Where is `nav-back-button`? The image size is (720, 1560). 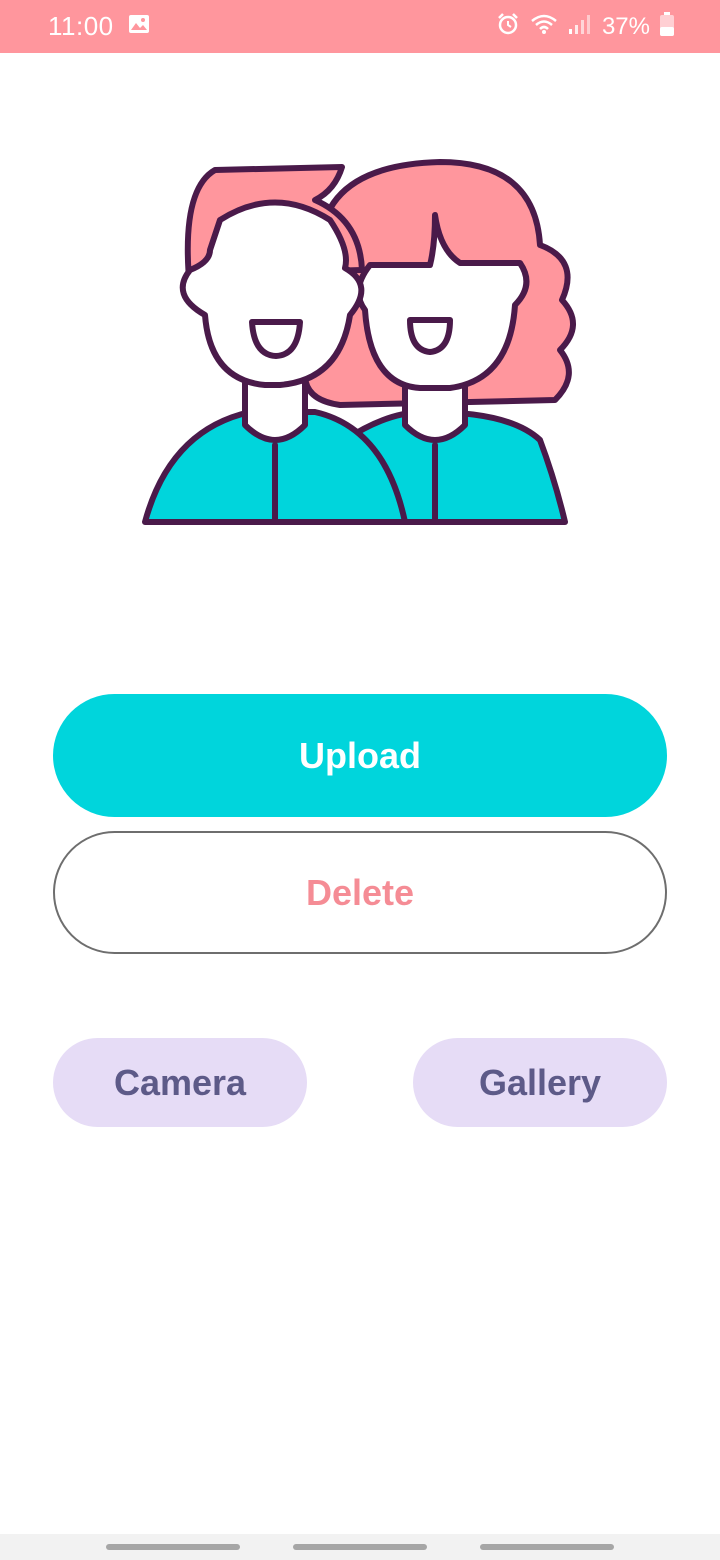 nav-back-button is located at coordinates (547, 1547).